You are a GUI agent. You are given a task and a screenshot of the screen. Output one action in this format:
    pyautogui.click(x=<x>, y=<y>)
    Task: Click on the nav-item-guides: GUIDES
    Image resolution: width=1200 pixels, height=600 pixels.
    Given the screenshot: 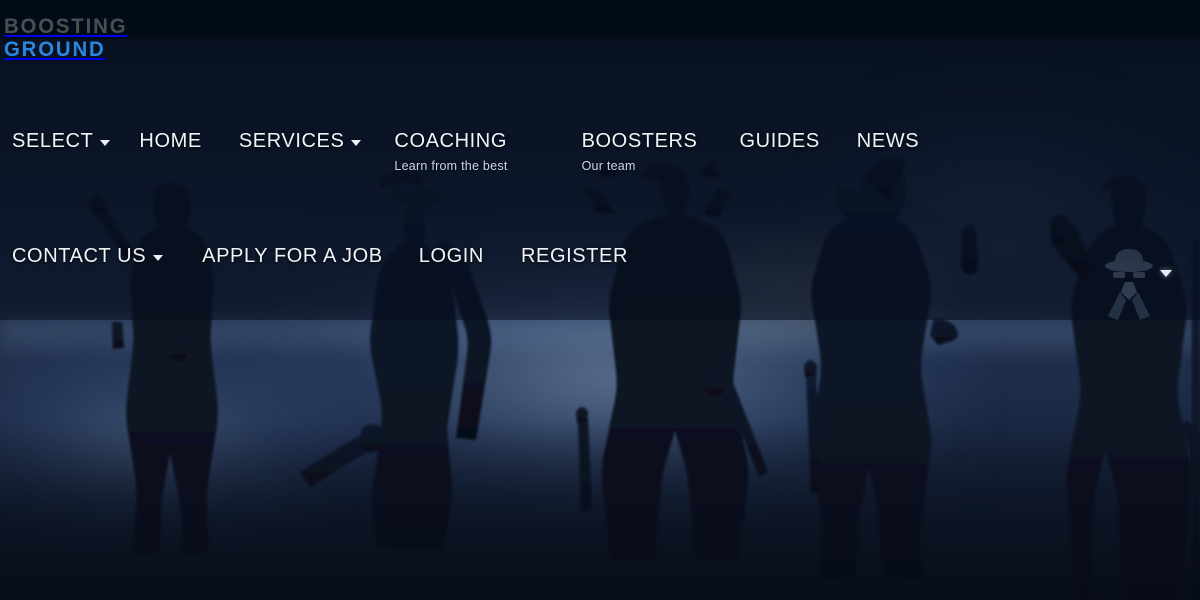 What is the action you would take?
    pyautogui.click(x=780, y=141)
    